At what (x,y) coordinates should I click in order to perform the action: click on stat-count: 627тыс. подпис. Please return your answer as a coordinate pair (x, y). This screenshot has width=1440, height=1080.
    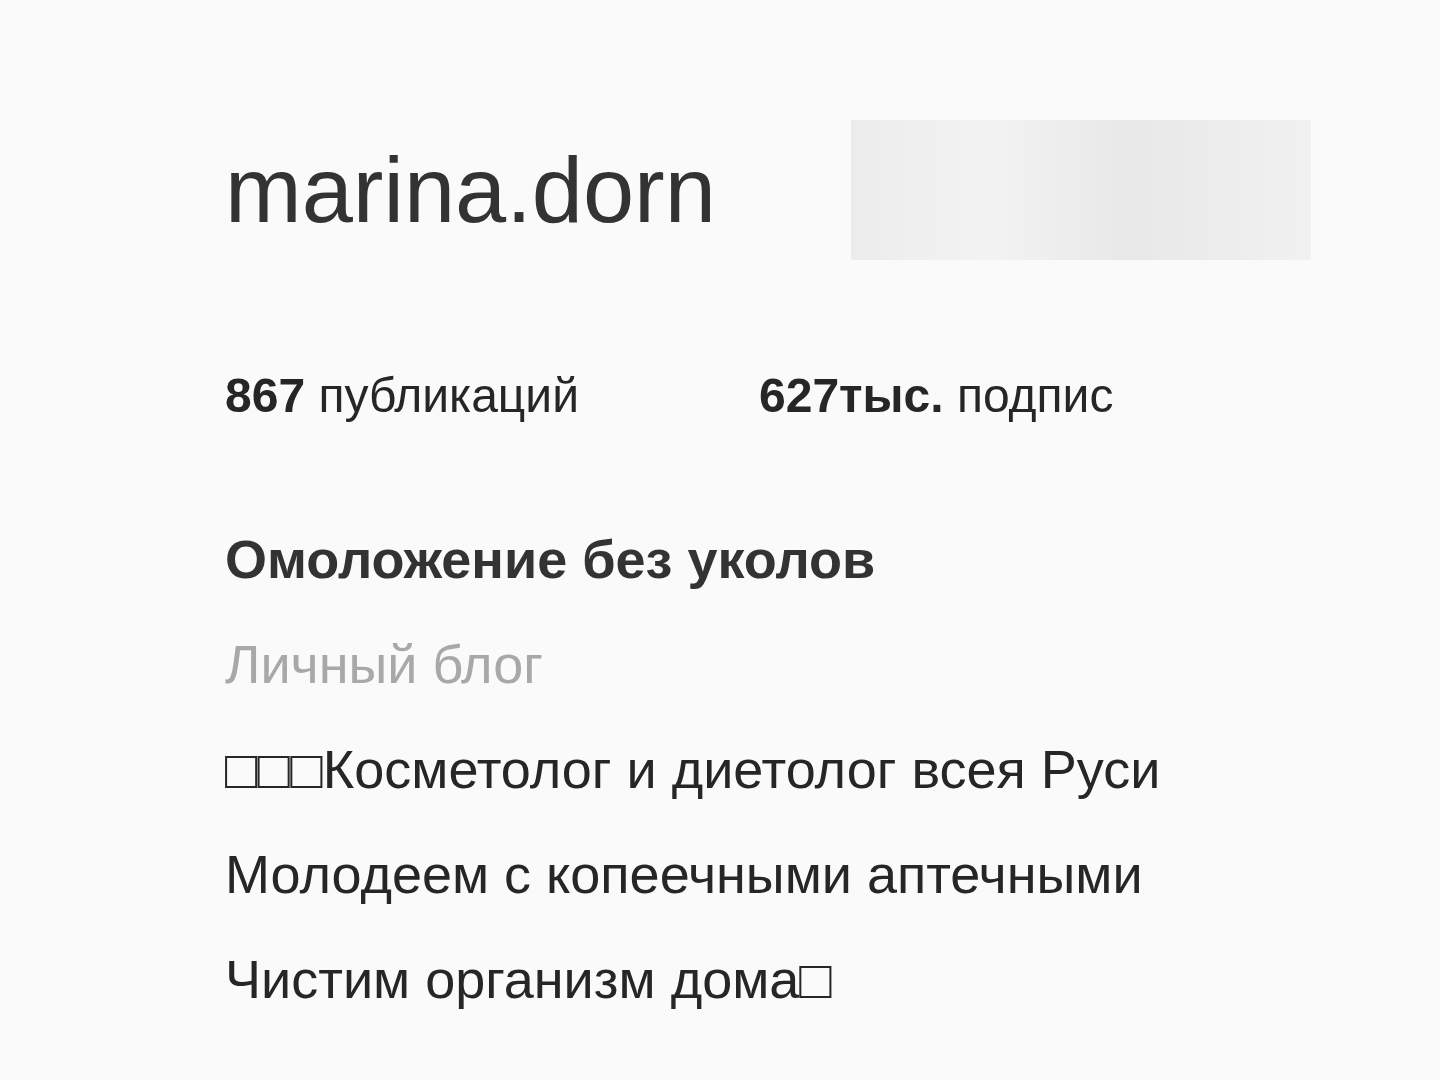
    Looking at the image, I should click on (936, 396).